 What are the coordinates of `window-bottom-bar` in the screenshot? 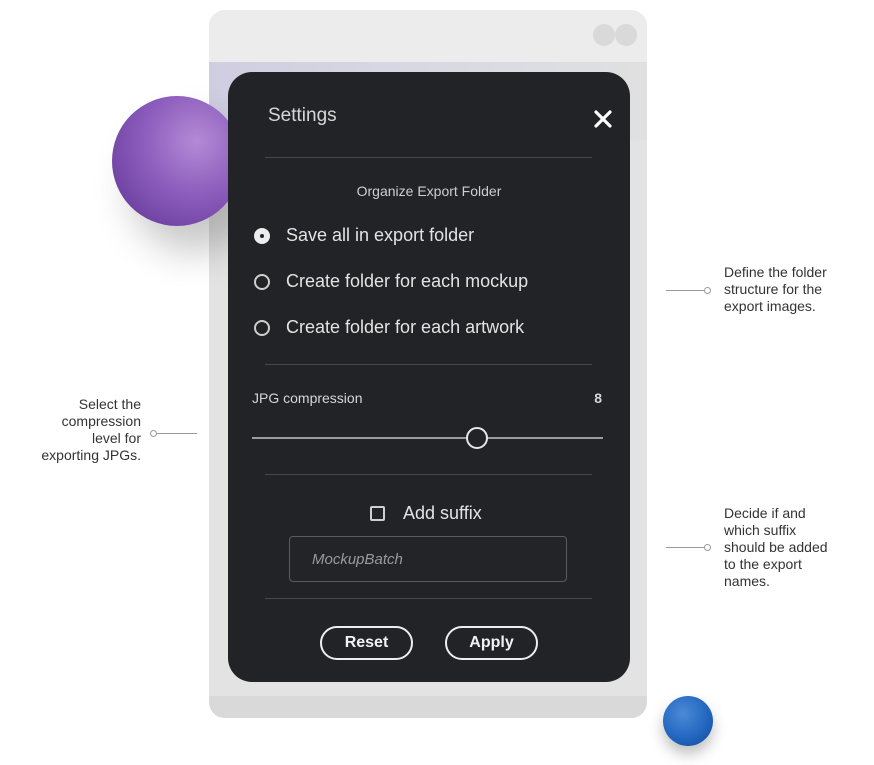 It's located at (428, 707).